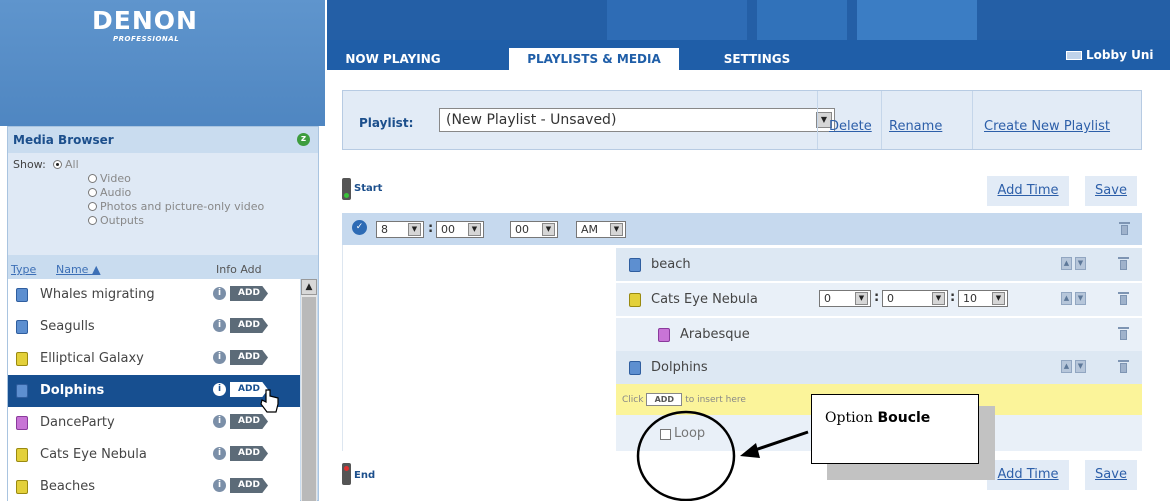 This screenshot has height=501, width=1170. Describe the element at coordinates (154, 455) in the screenshot. I see `list-item: Cats Eye Nebula i ADD` at that location.